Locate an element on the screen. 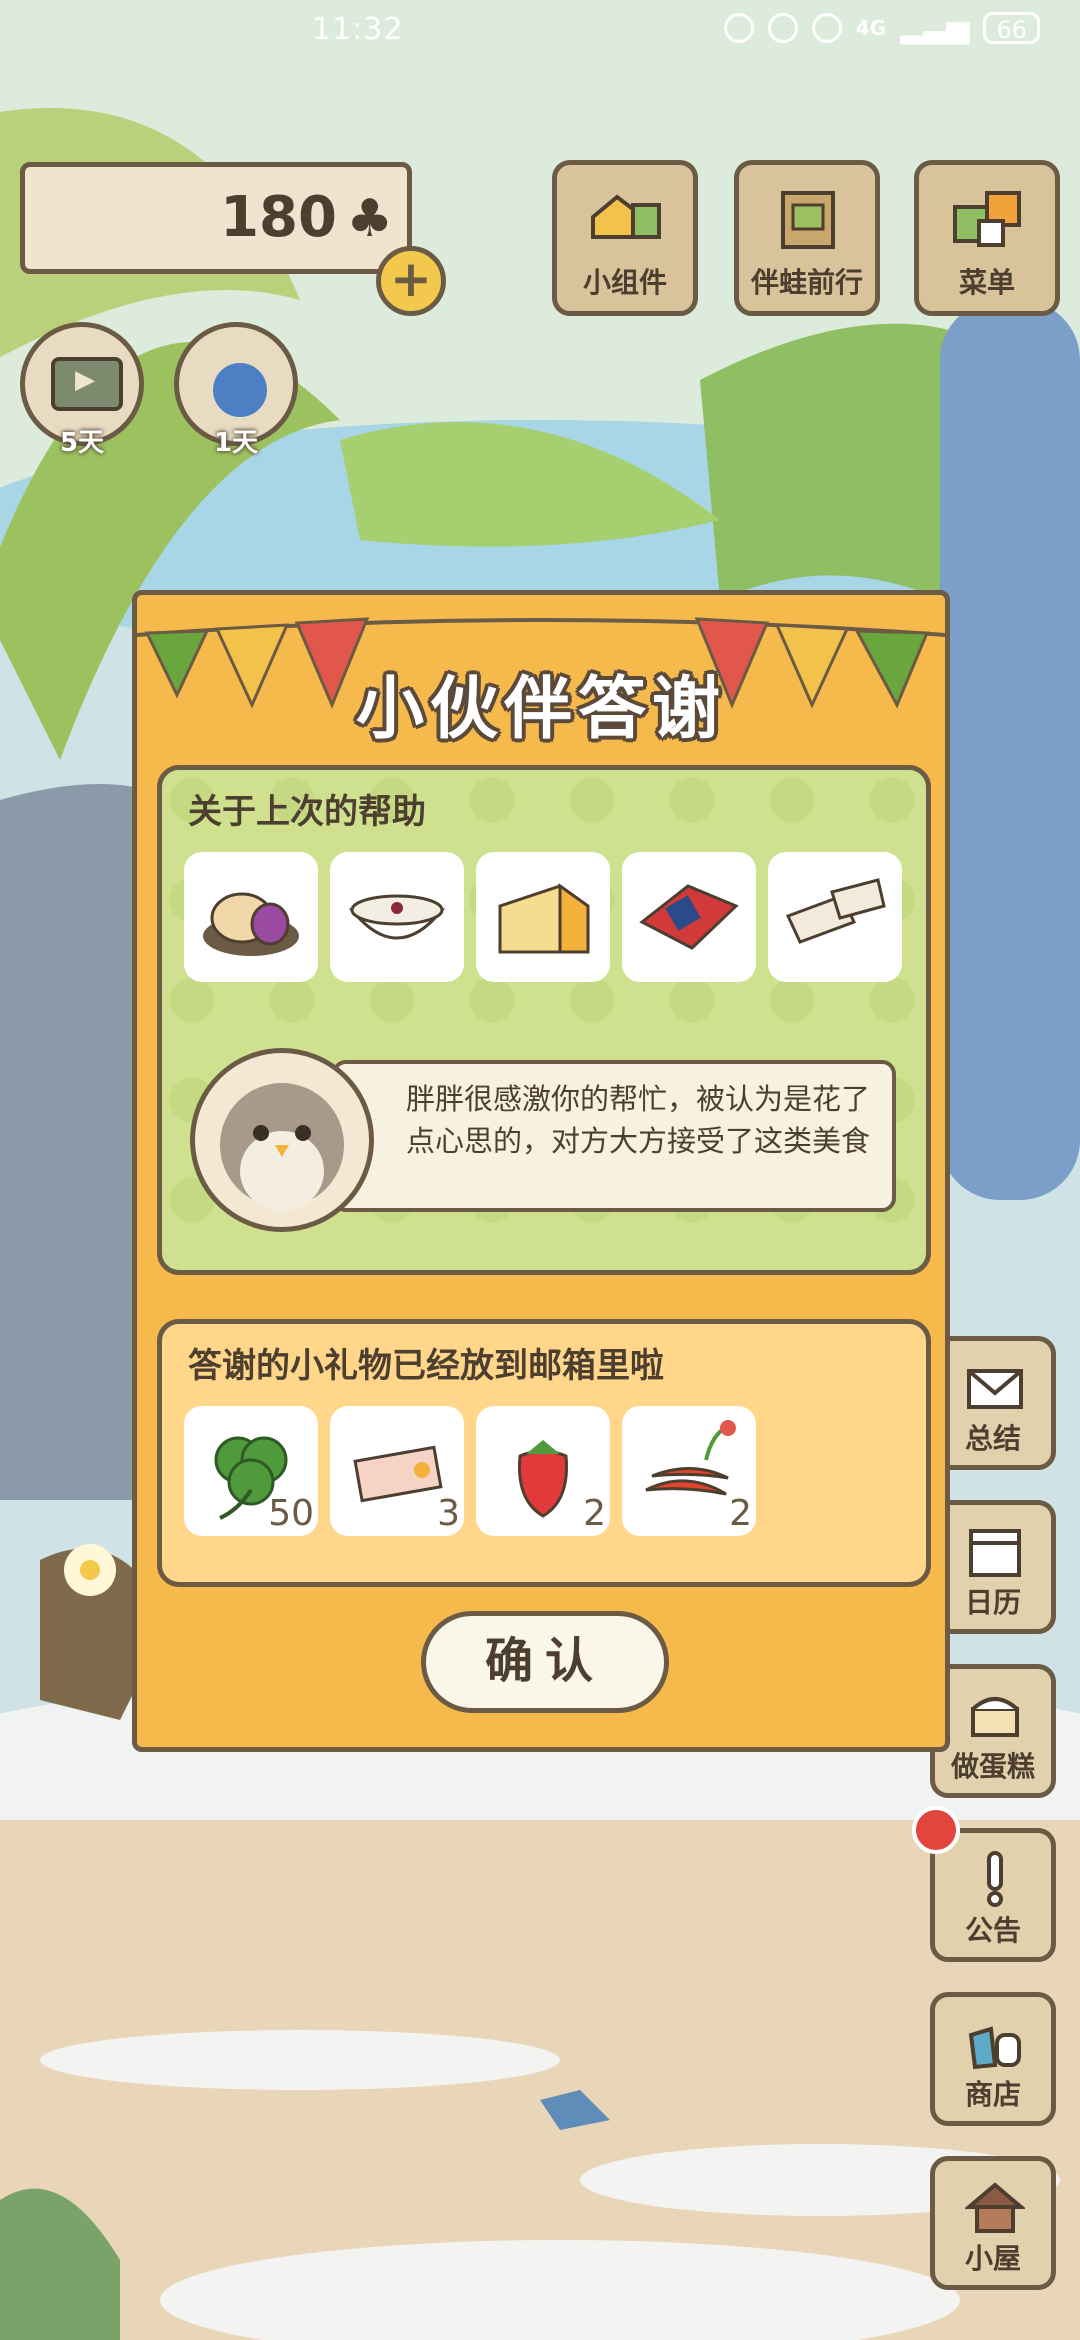 This screenshot has width=1080, height=2340. menu-icon is located at coordinates (987, 219).